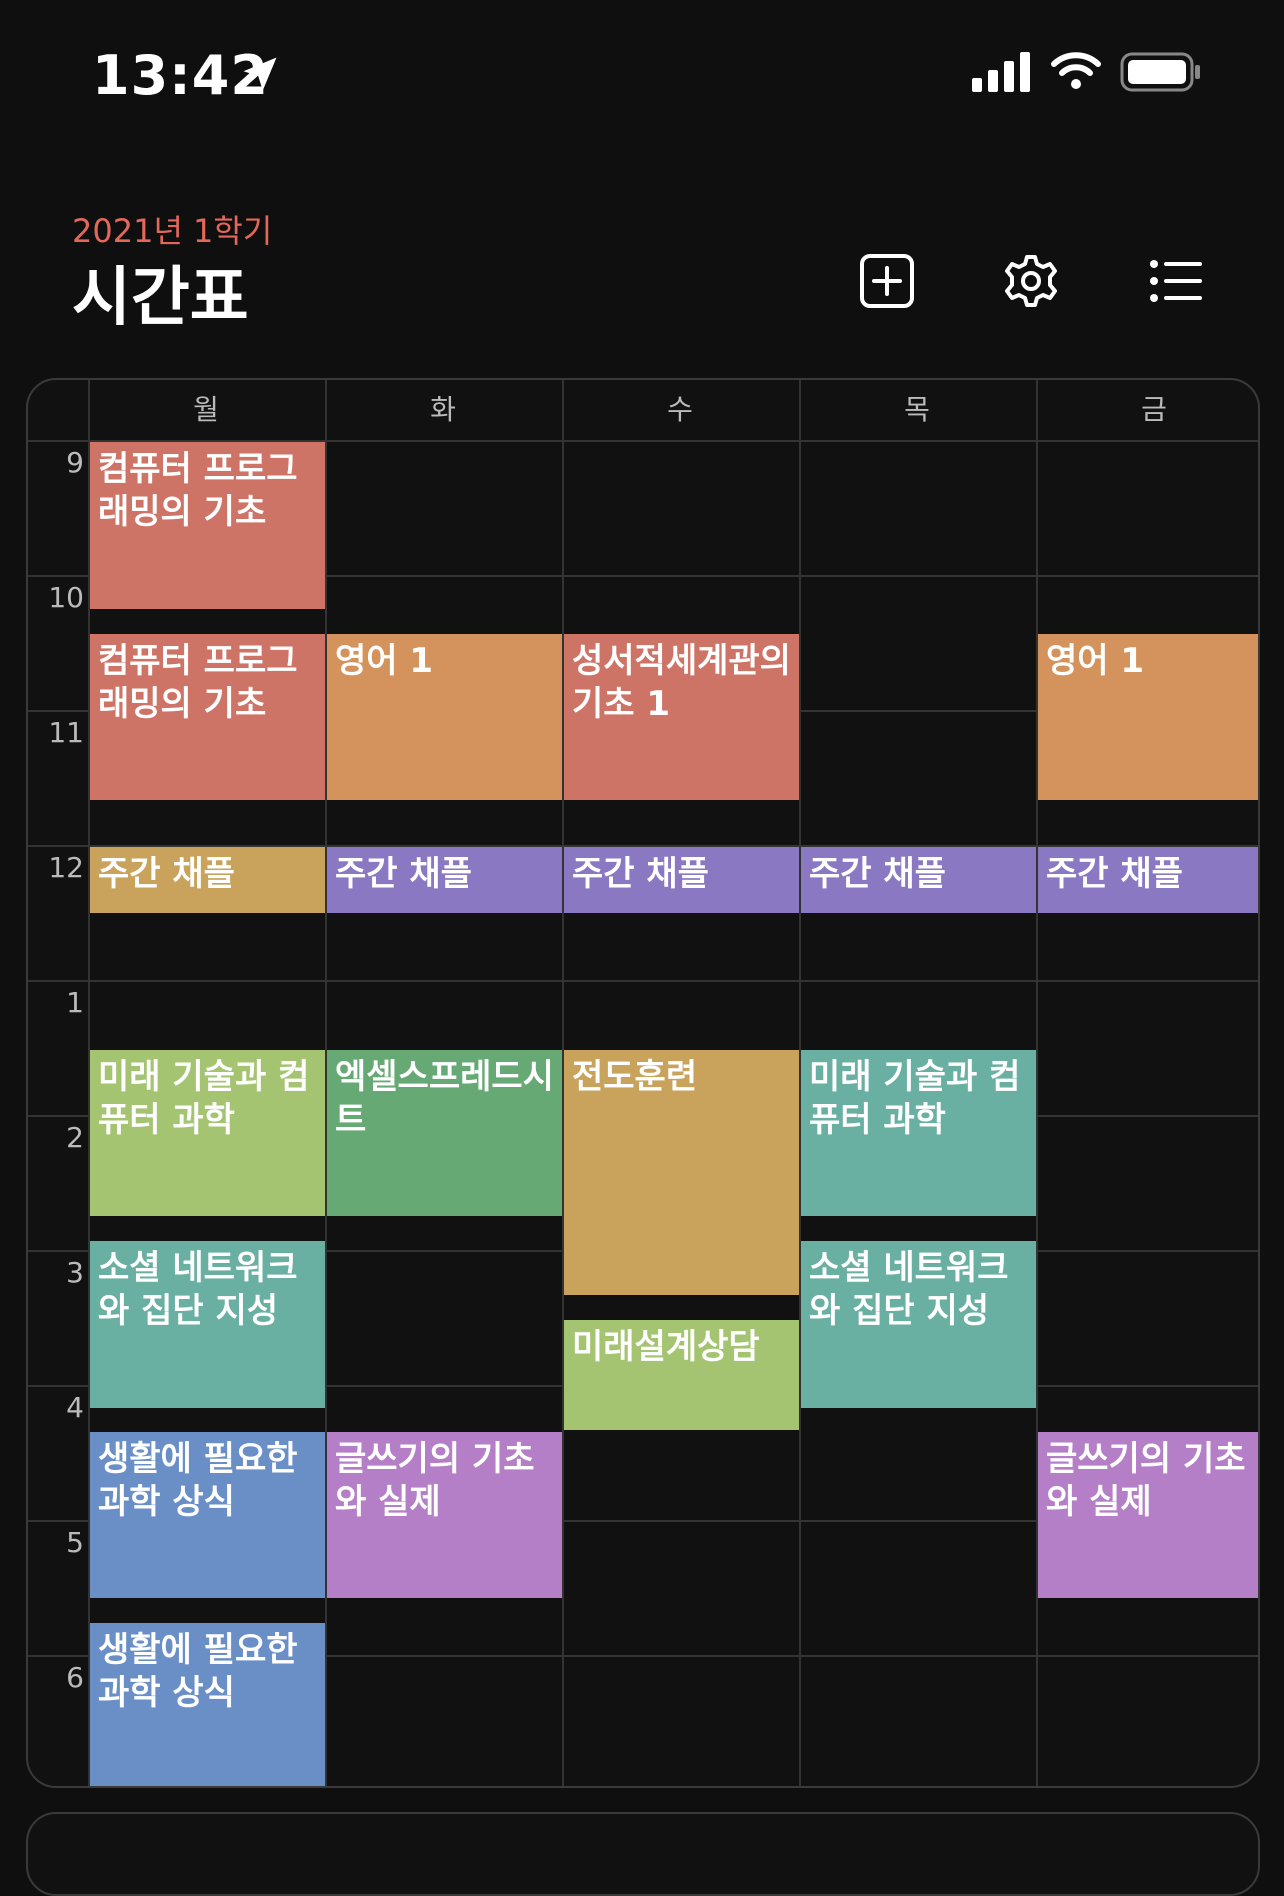 This screenshot has width=1284, height=1896. Describe the element at coordinates (642, 70) in the screenshot. I see `status-bar: 13:42` at that location.